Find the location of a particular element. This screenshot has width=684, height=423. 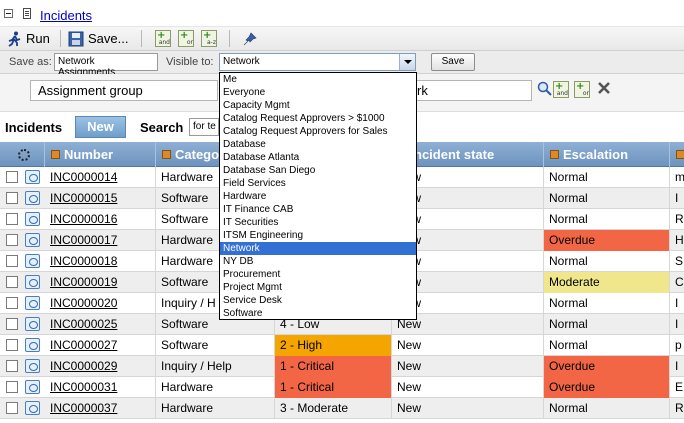

incident-number-link: INC0000029 is located at coordinates (83, 366).